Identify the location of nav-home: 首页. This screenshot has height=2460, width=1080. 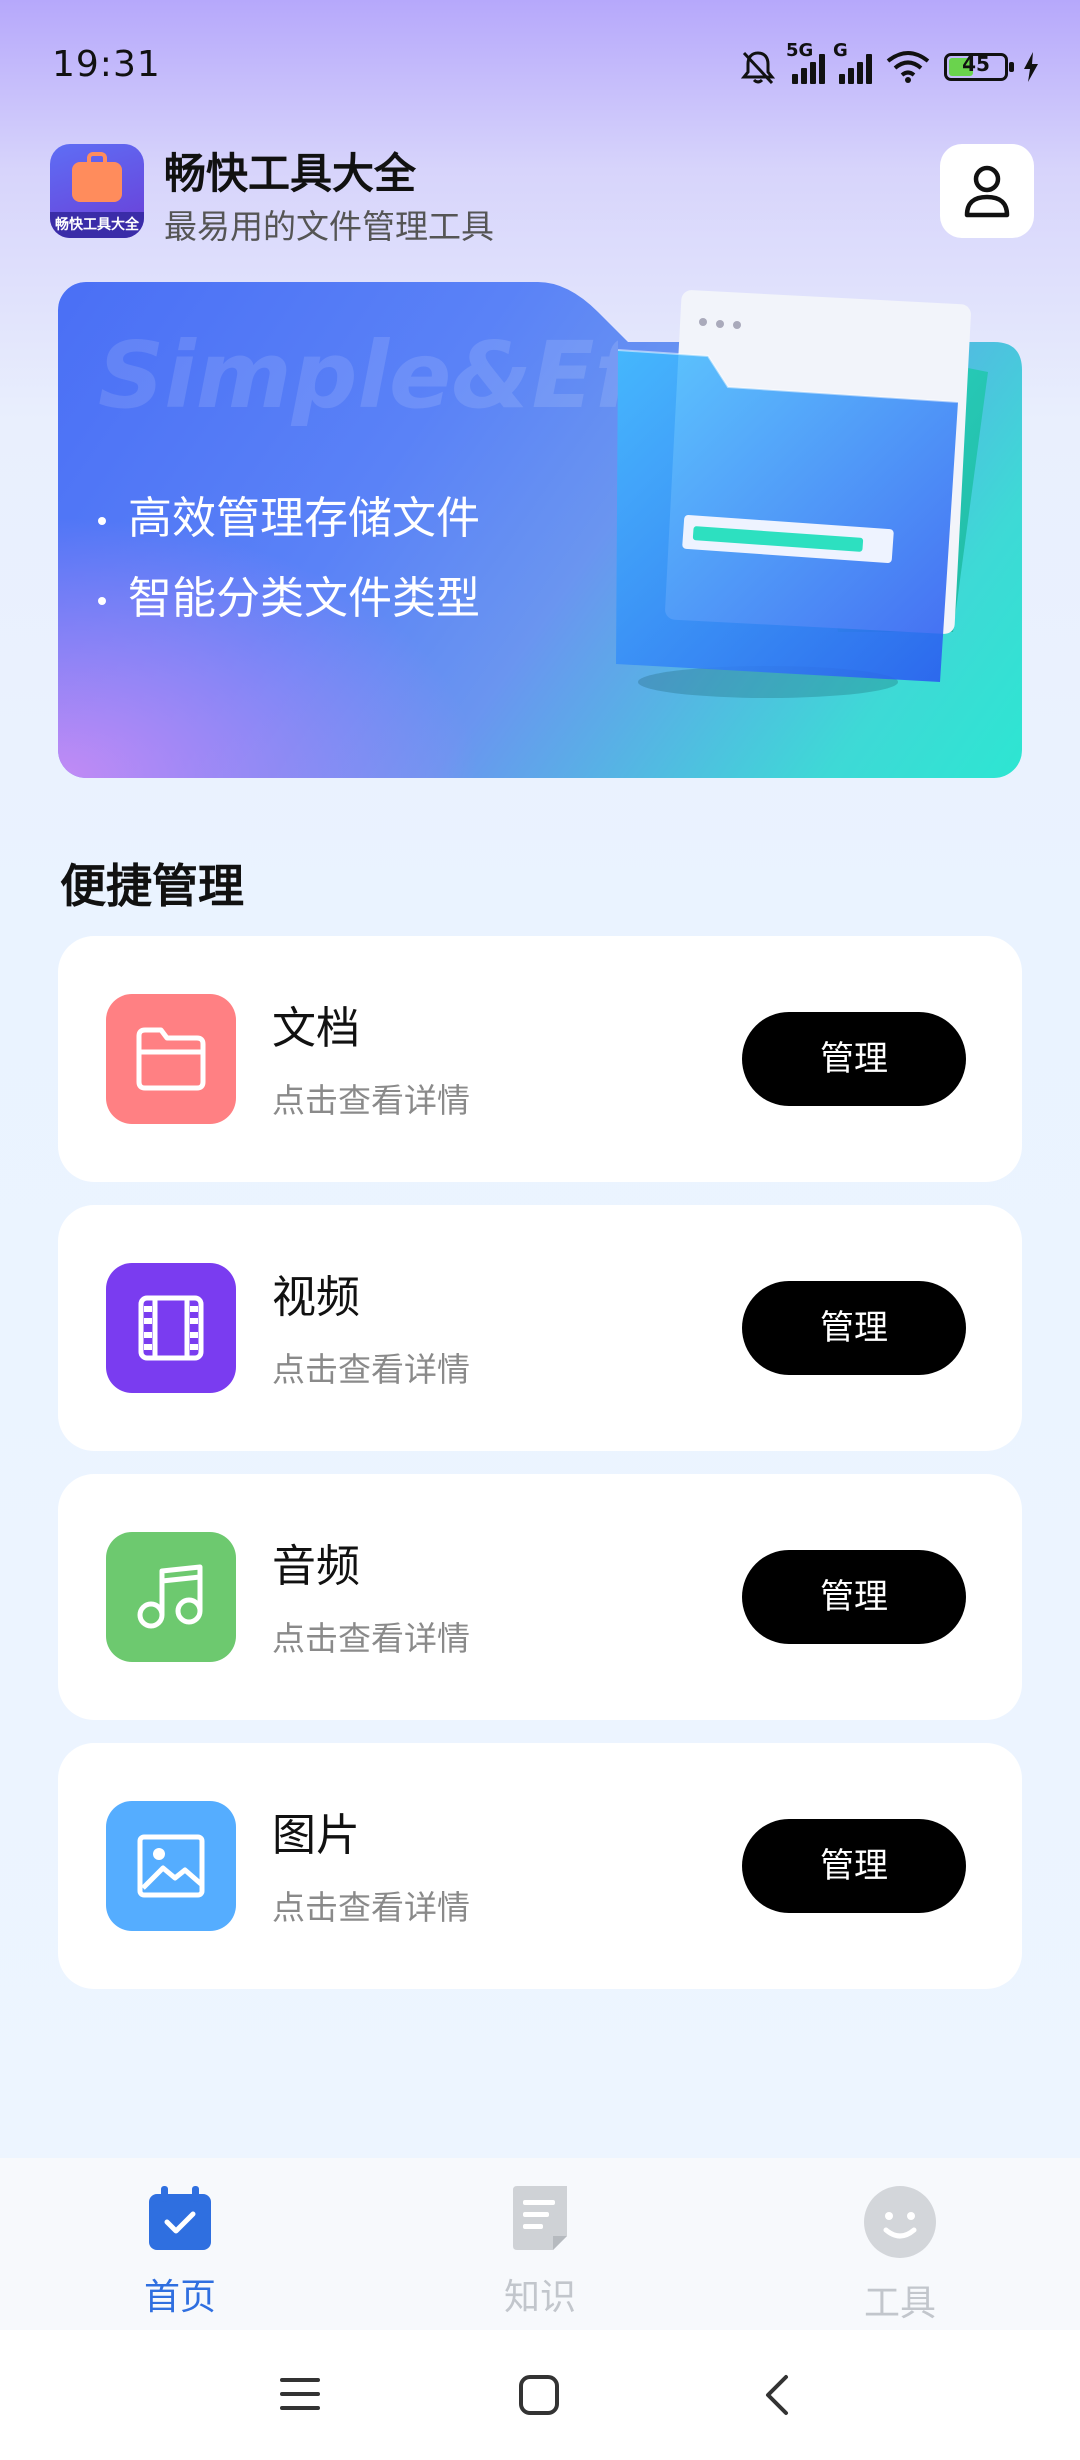
(180, 2252).